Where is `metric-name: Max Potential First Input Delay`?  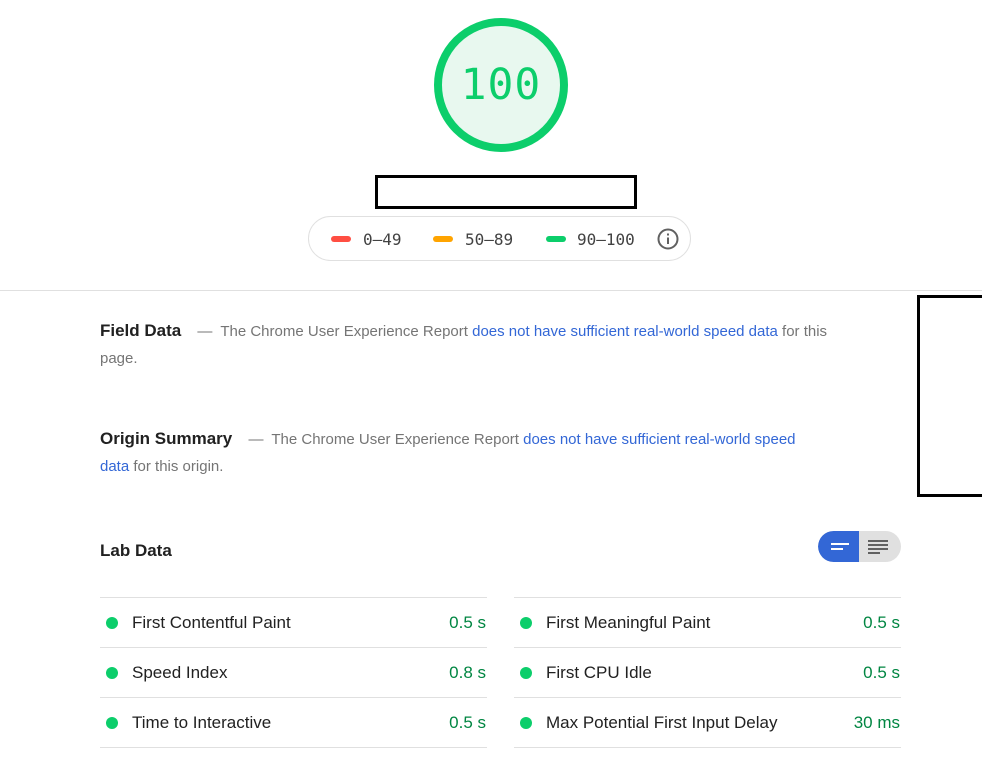 metric-name: Max Potential First Input Delay is located at coordinates (662, 722).